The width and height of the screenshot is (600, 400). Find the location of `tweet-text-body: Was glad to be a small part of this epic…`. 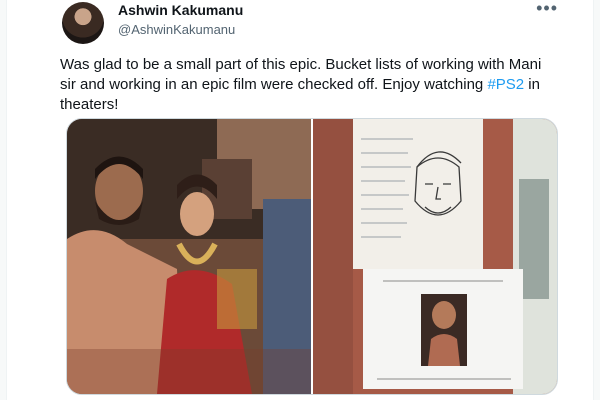

tweet-text-body: Was glad to be a small part of this epic… is located at coordinates (301, 74).